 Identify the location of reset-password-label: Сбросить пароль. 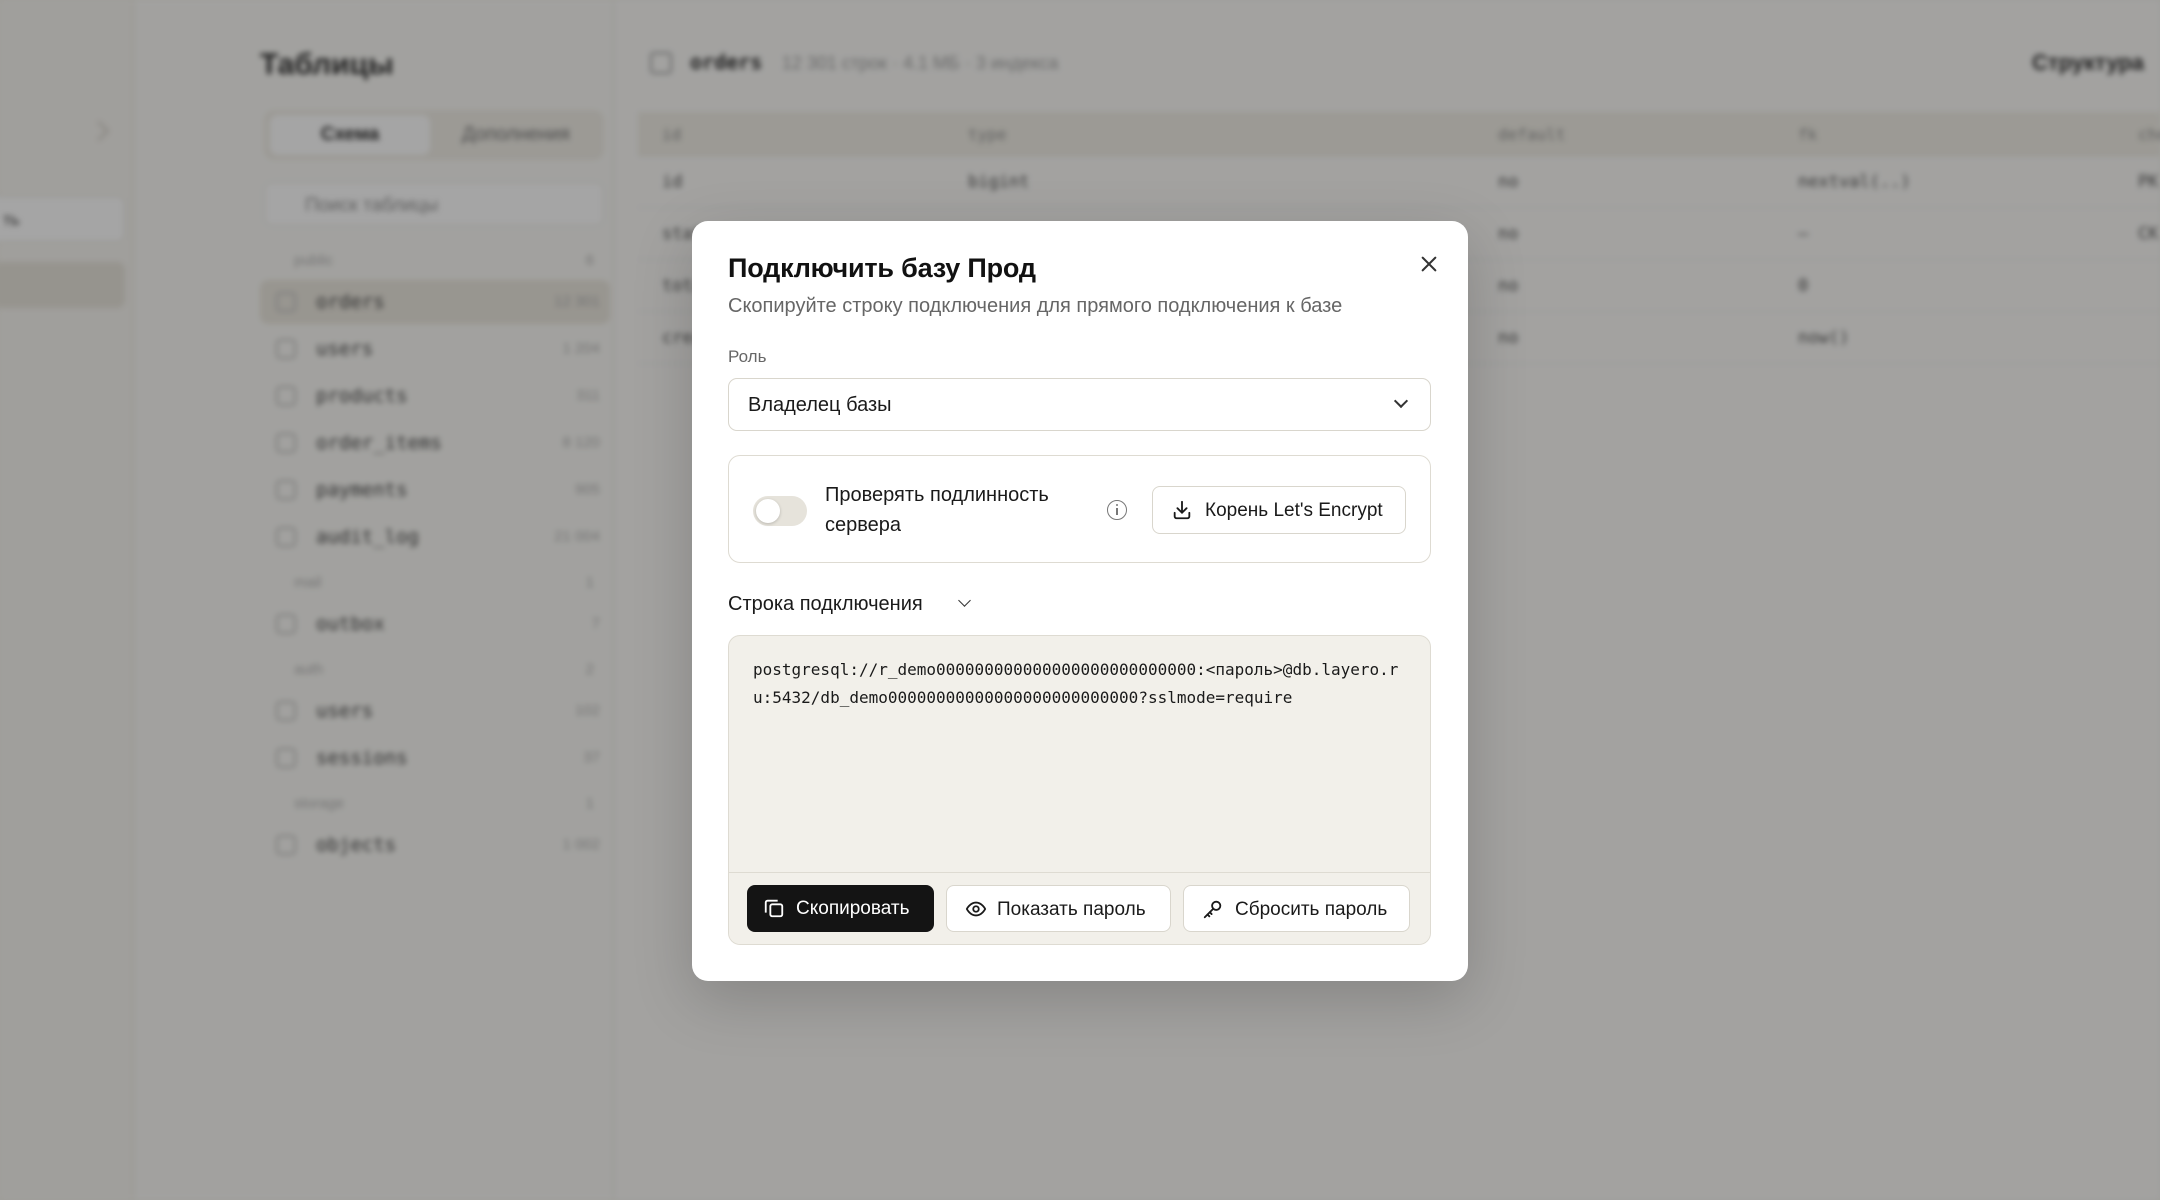
(1311, 909).